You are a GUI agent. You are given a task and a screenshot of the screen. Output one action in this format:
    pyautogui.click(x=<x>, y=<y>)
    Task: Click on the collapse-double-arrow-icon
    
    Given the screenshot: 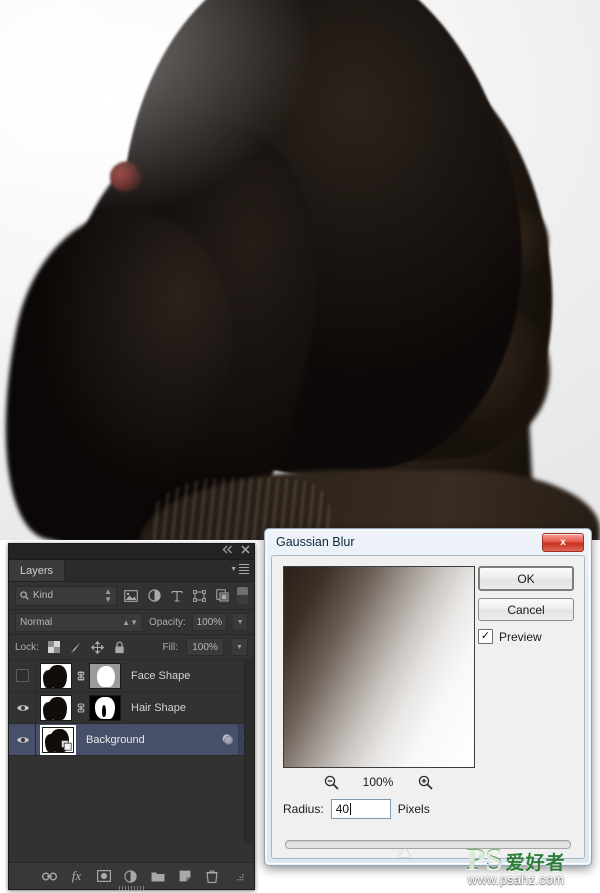 What is the action you would take?
    pyautogui.click(x=227, y=551)
    